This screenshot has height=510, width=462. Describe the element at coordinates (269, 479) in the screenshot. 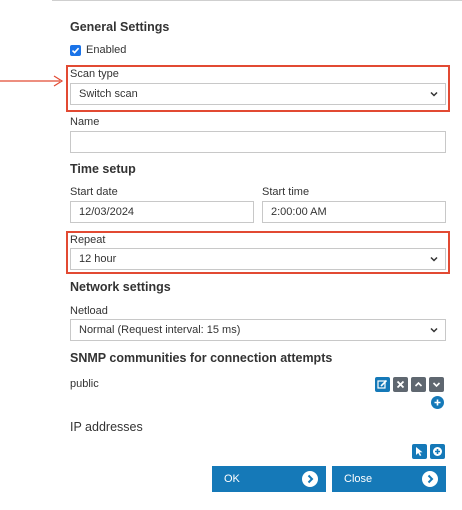

I see `ok-button: OK` at that location.